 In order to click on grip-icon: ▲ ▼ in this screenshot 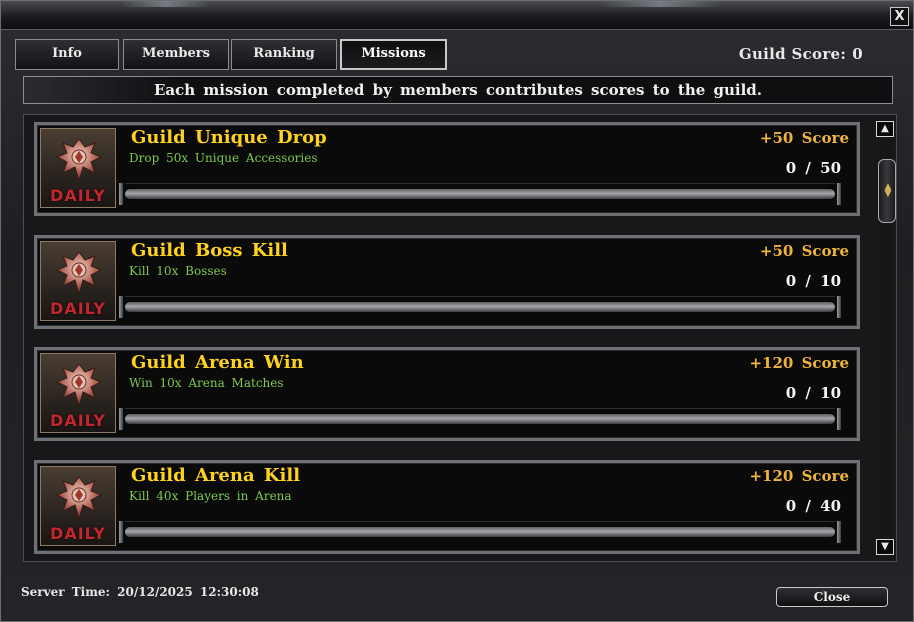, I will do `click(888, 190)`.